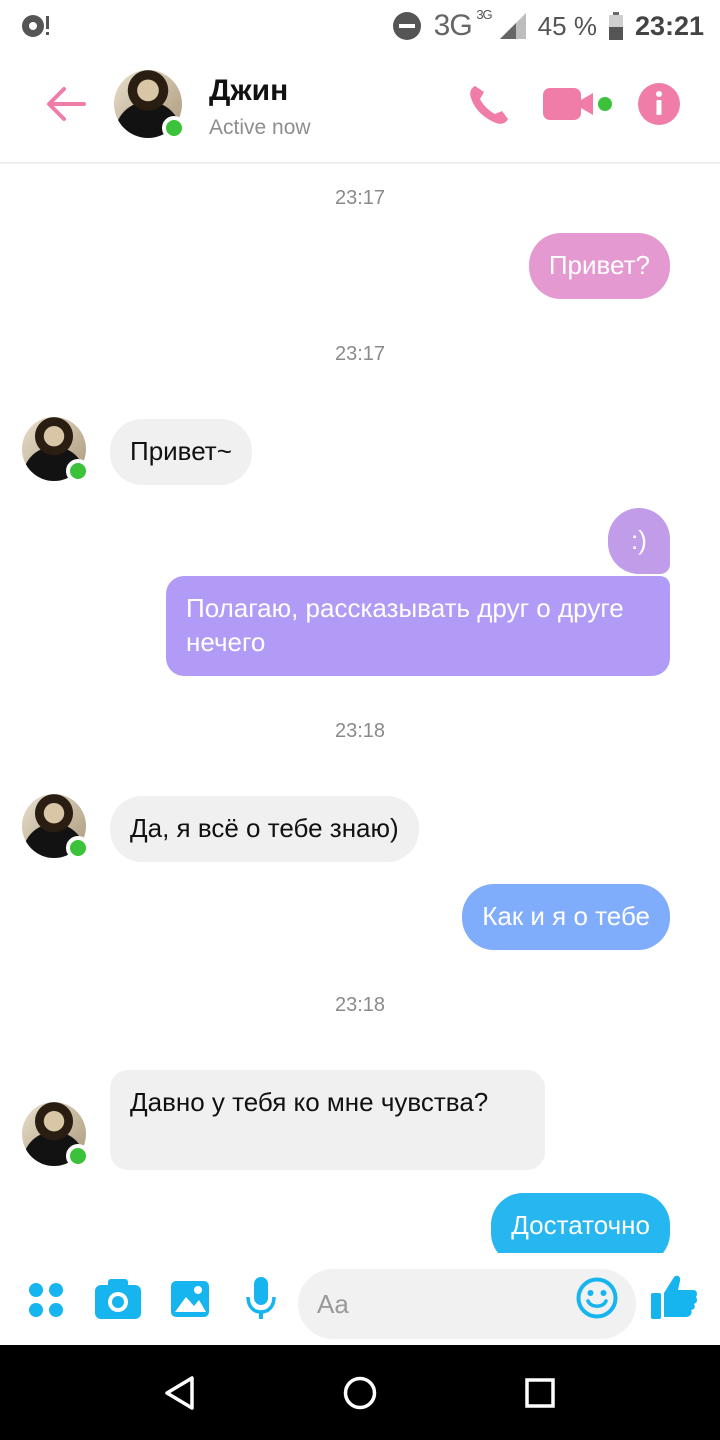 Image resolution: width=720 pixels, height=1440 pixels. I want to click on info-icon, so click(659, 104).